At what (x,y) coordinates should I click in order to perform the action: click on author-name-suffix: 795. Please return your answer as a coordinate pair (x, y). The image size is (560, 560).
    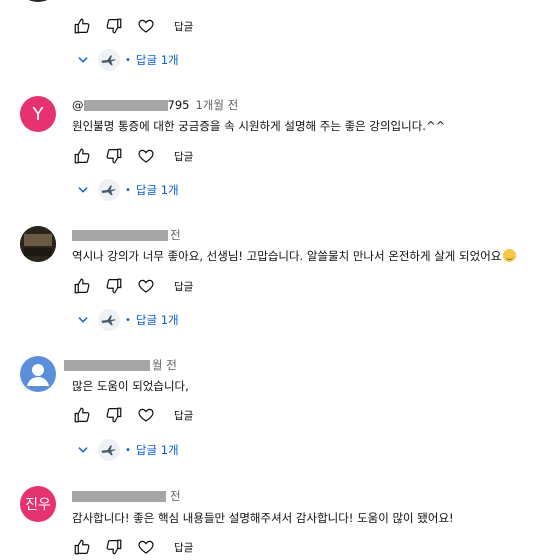
    Looking at the image, I should click on (179, 105).